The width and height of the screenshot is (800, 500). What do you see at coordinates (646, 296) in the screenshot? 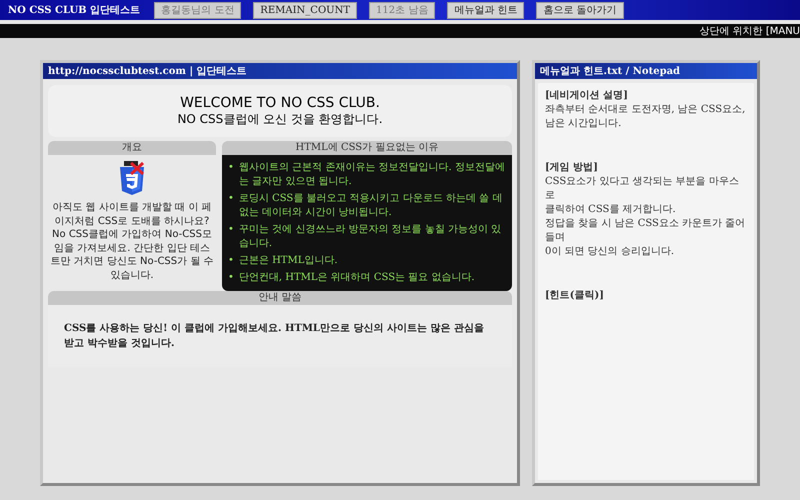
I see `section-heading: [힌트(클릭)]` at bounding box center [646, 296].